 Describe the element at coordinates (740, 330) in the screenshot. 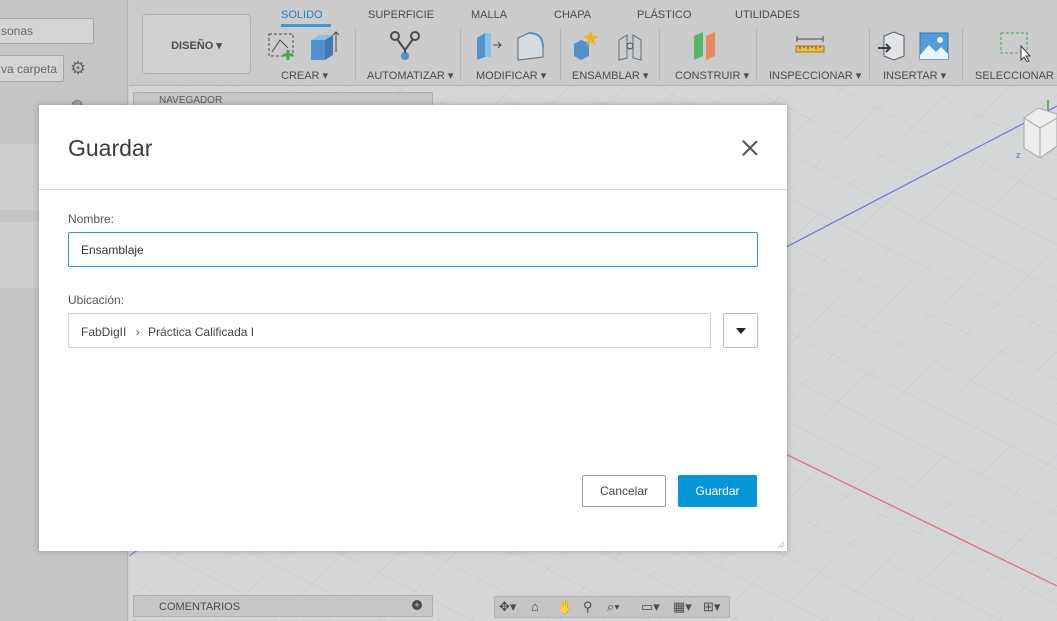

I see `location-dropdown-button` at that location.